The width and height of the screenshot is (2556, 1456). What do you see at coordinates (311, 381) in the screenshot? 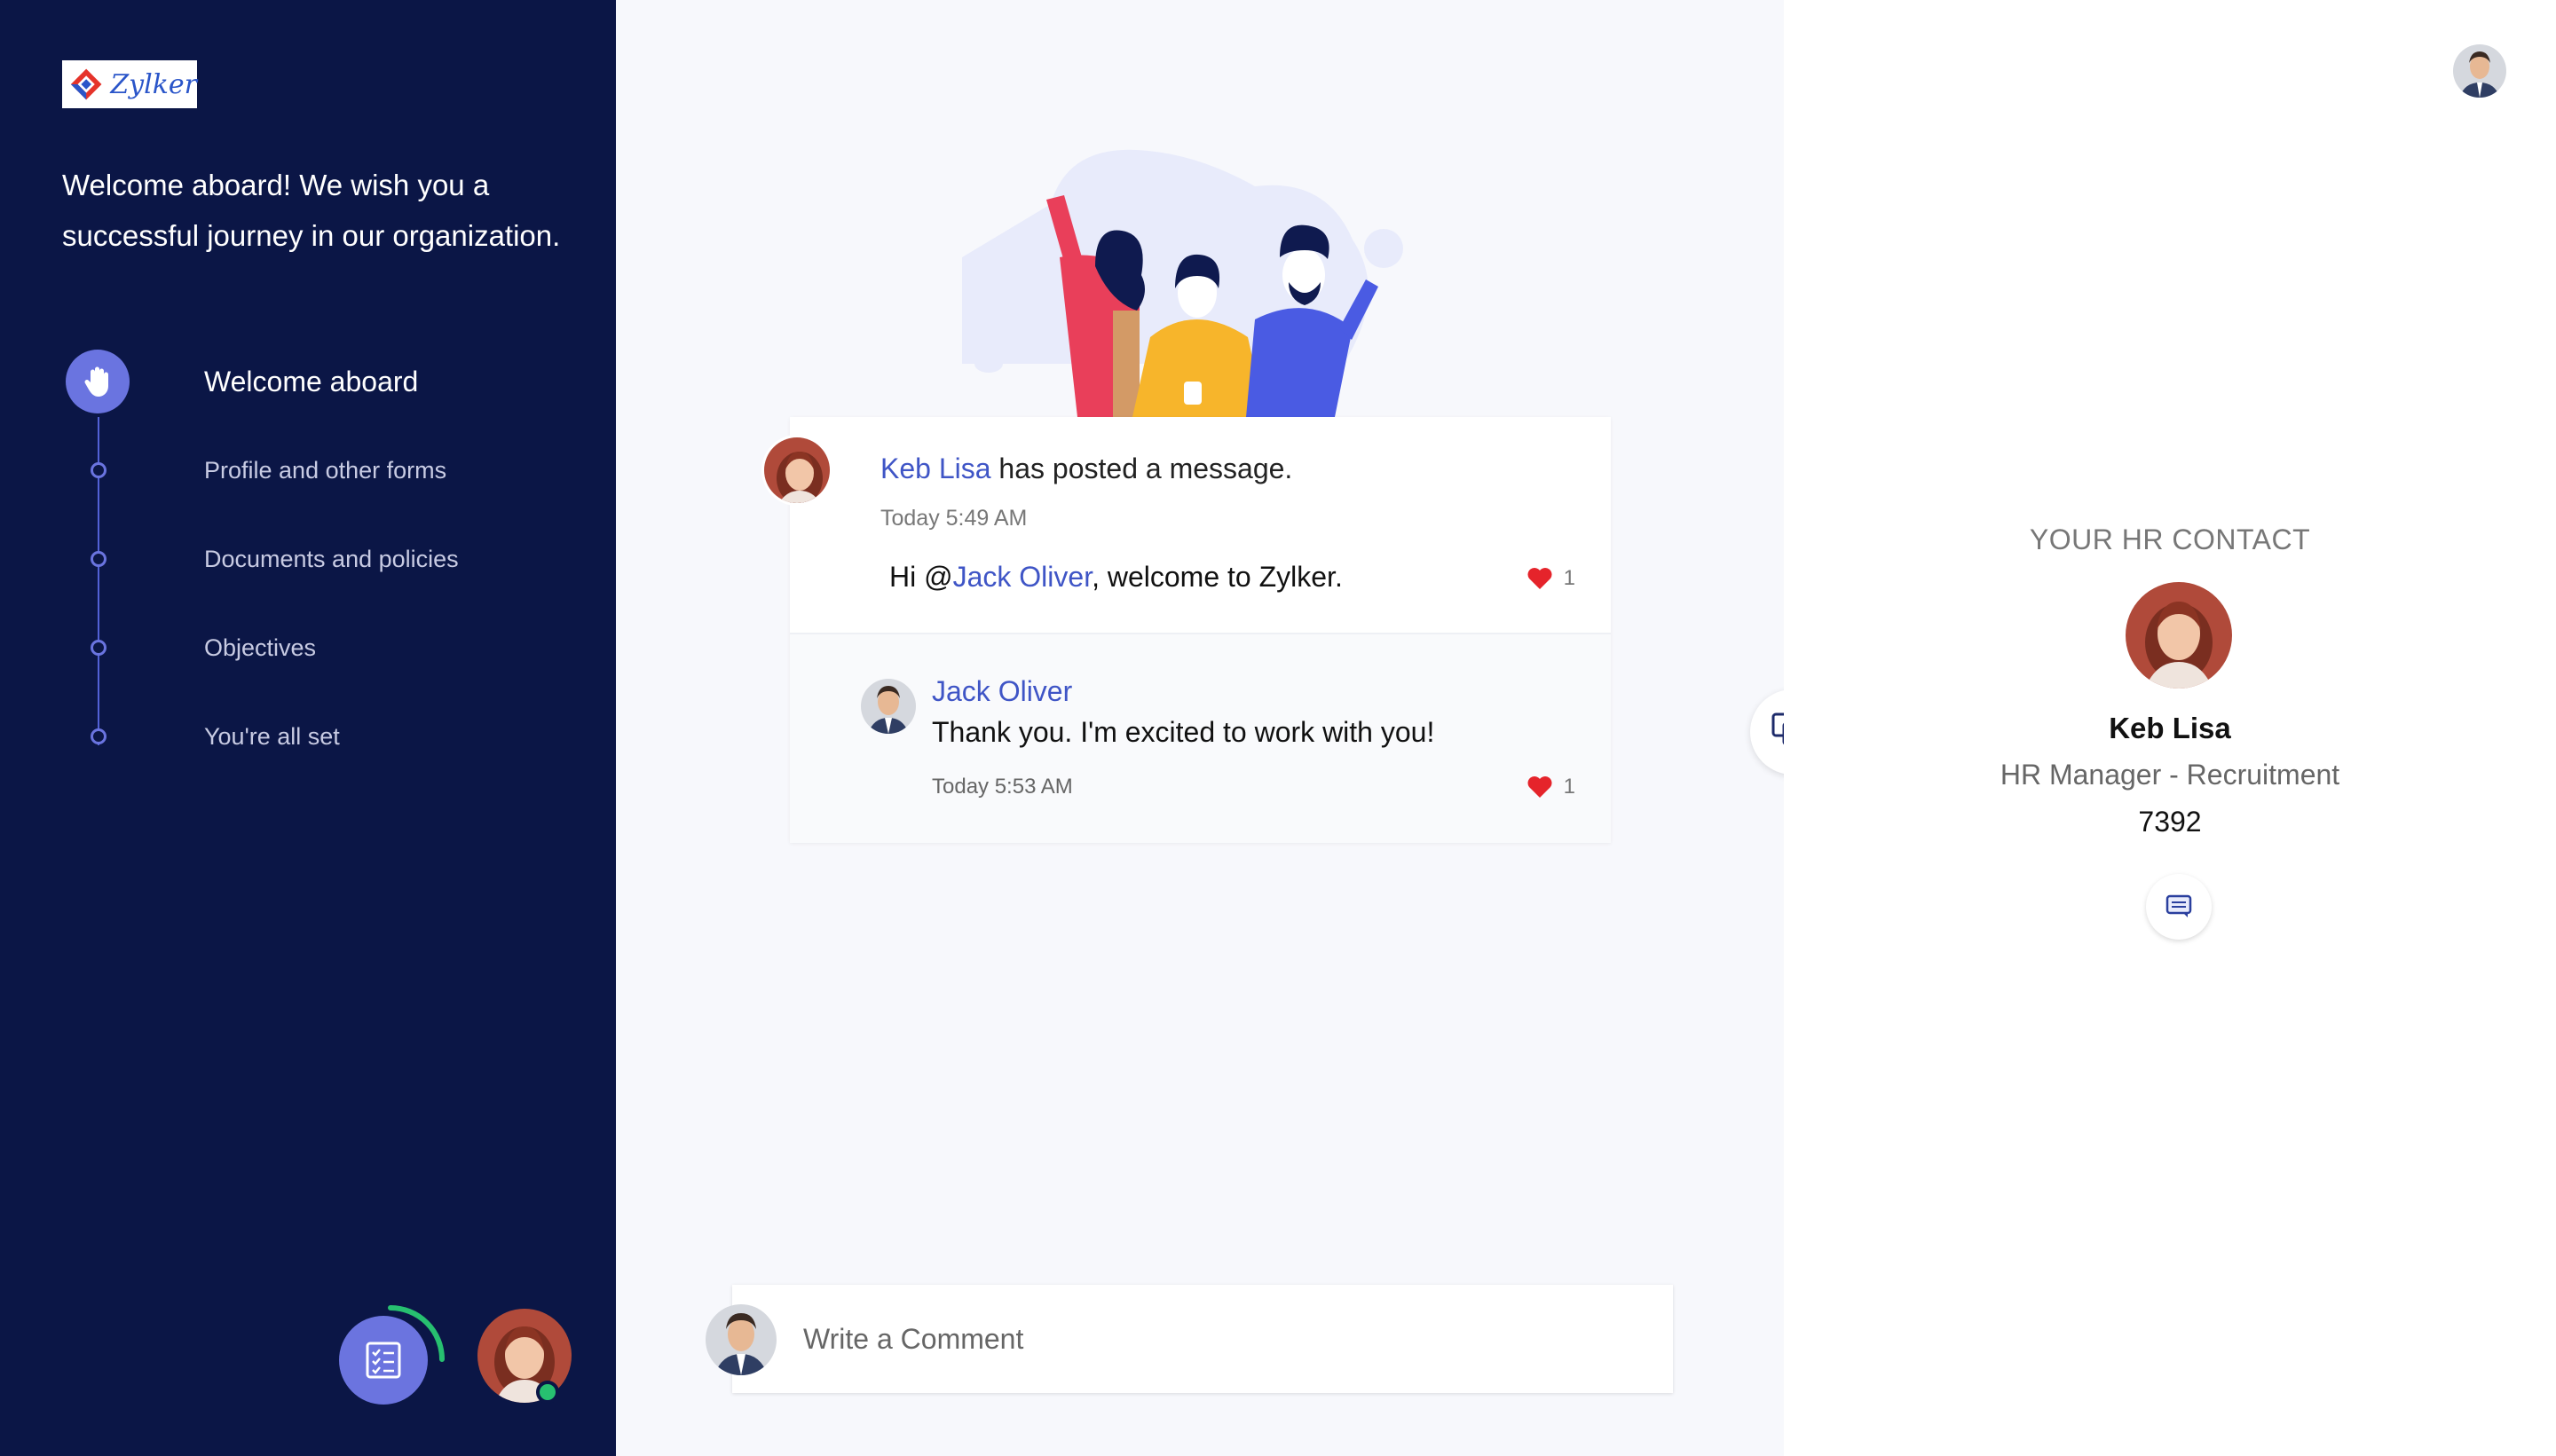
I see `step-label: Welcome aboard` at bounding box center [311, 381].